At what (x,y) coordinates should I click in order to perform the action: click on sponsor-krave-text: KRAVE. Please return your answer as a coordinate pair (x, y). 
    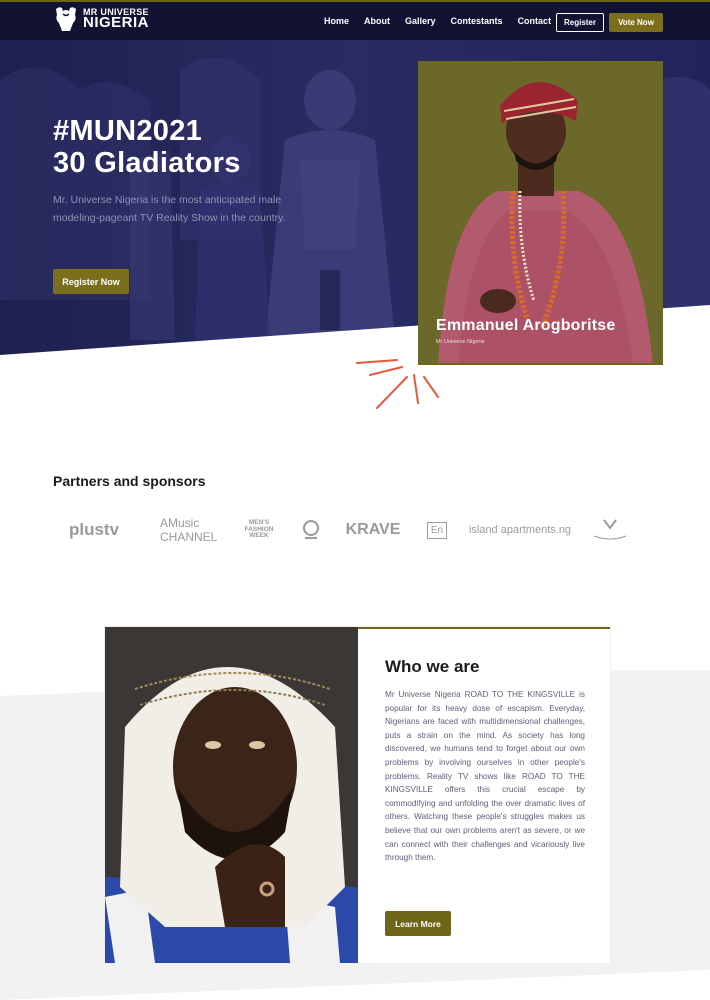
    Looking at the image, I should click on (373, 529).